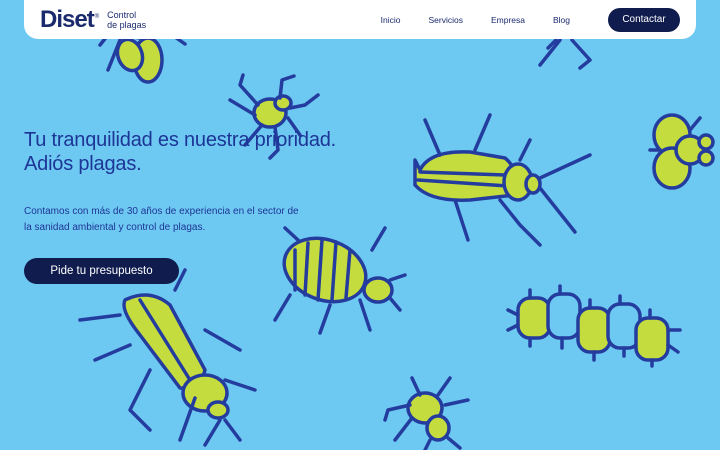 The height and width of the screenshot is (450, 720). Describe the element at coordinates (97, 16) in the screenshot. I see `registered-mark: ®` at that location.